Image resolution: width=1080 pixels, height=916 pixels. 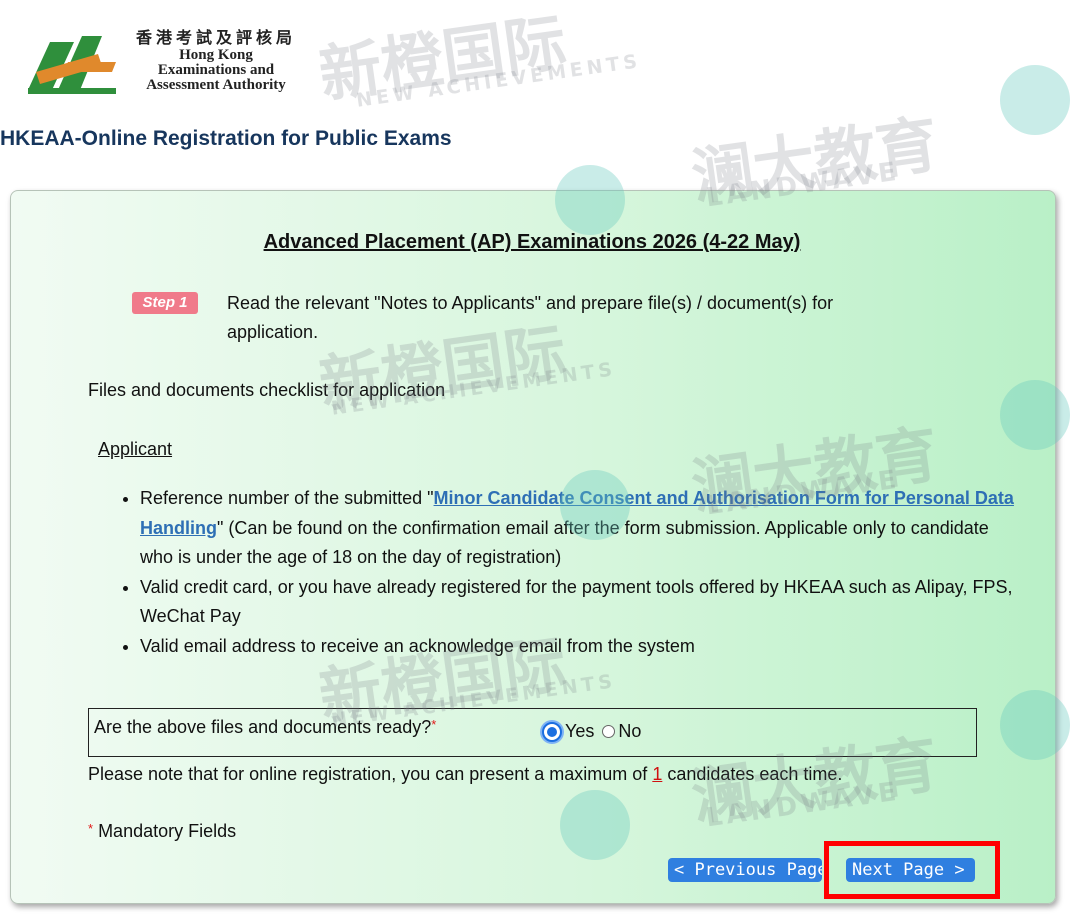 What do you see at coordinates (135, 449) in the screenshot?
I see `applicant-heading: Applicant` at bounding box center [135, 449].